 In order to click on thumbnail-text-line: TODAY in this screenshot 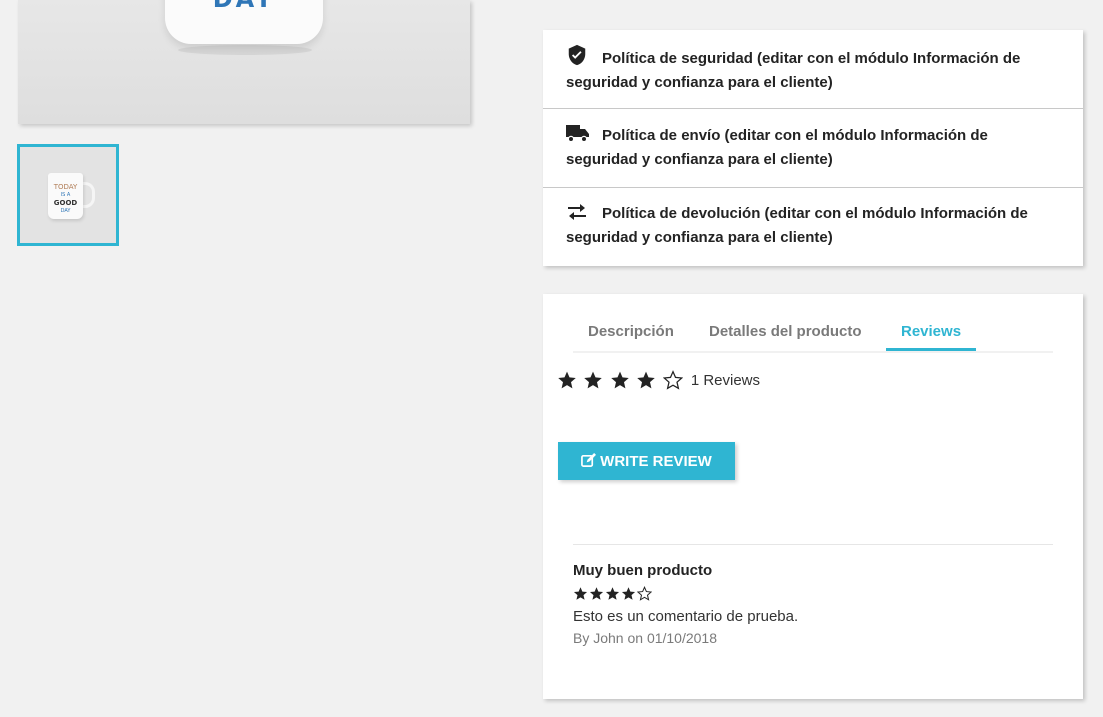, I will do `click(65, 187)`.